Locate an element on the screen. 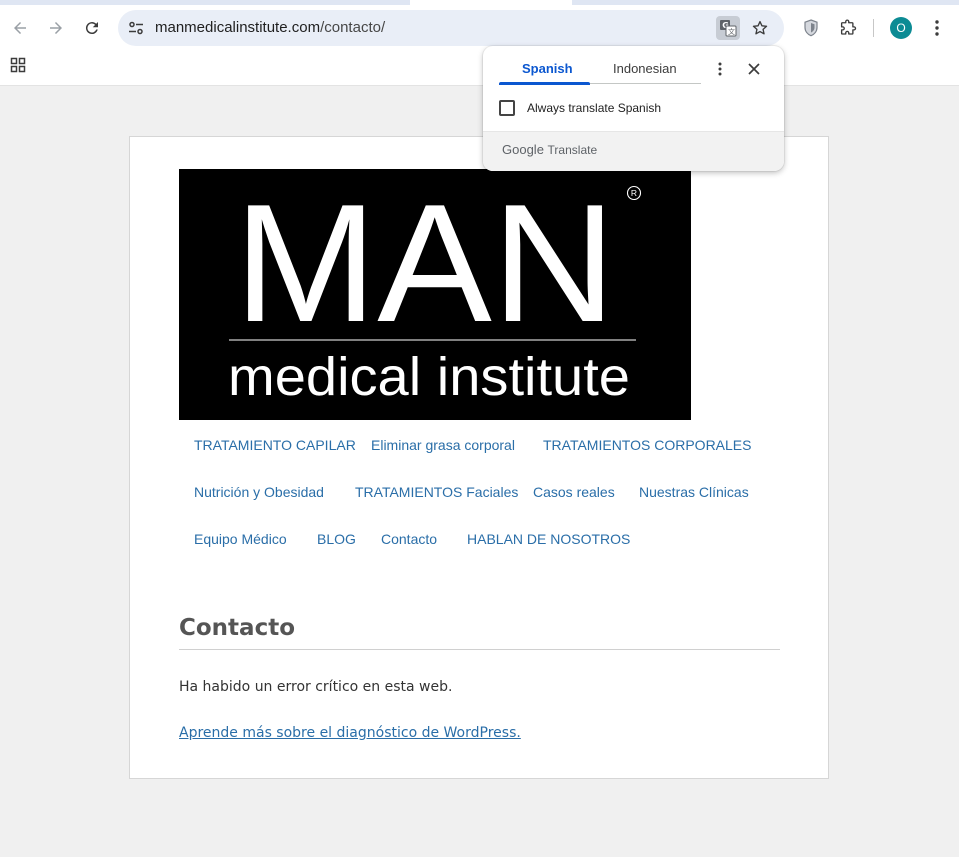 The height and width of the screenshot is (857, 959). url-domain: manmedicalinstitute.com is located at coordinates (238, 27).